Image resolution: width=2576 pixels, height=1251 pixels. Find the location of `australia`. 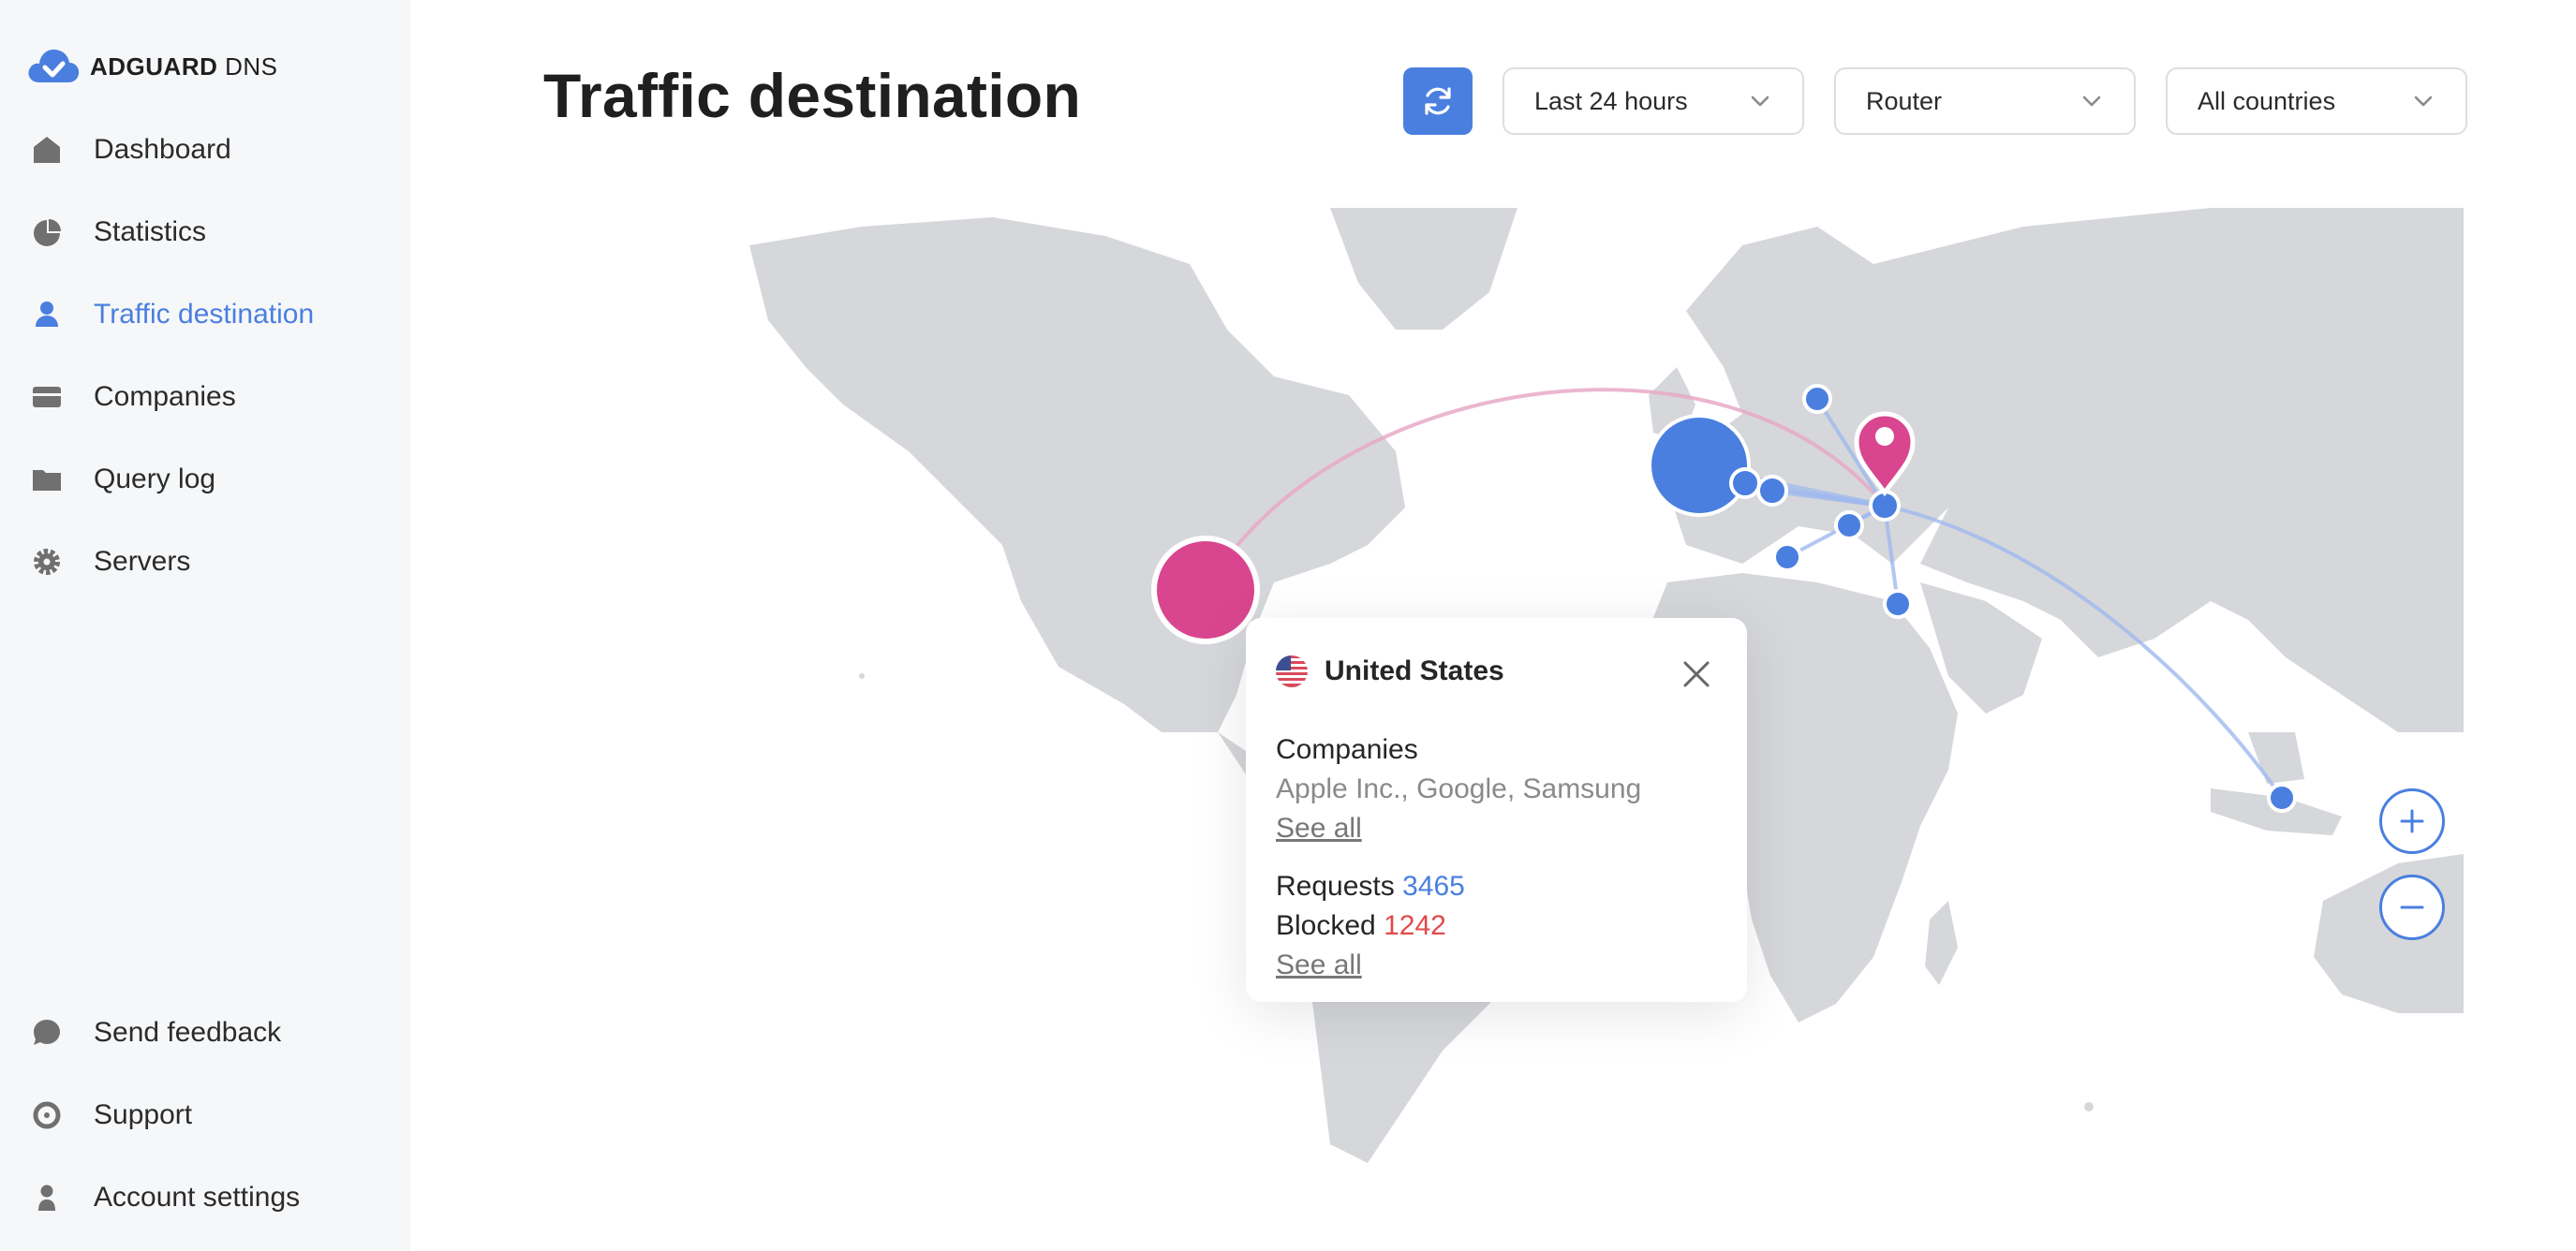

australia is located at coordinates (2389, 934).